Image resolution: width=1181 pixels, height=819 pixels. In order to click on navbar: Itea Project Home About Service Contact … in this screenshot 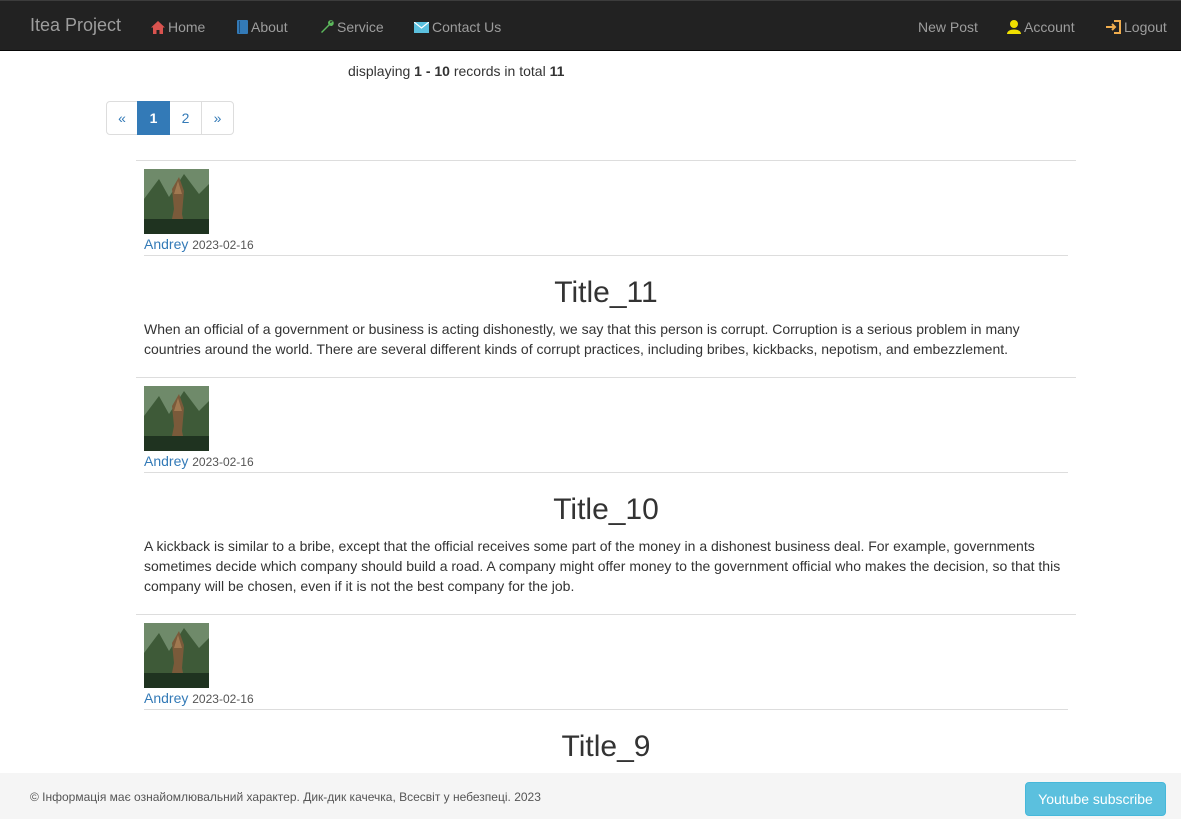, I will do `click(590, 25)`.